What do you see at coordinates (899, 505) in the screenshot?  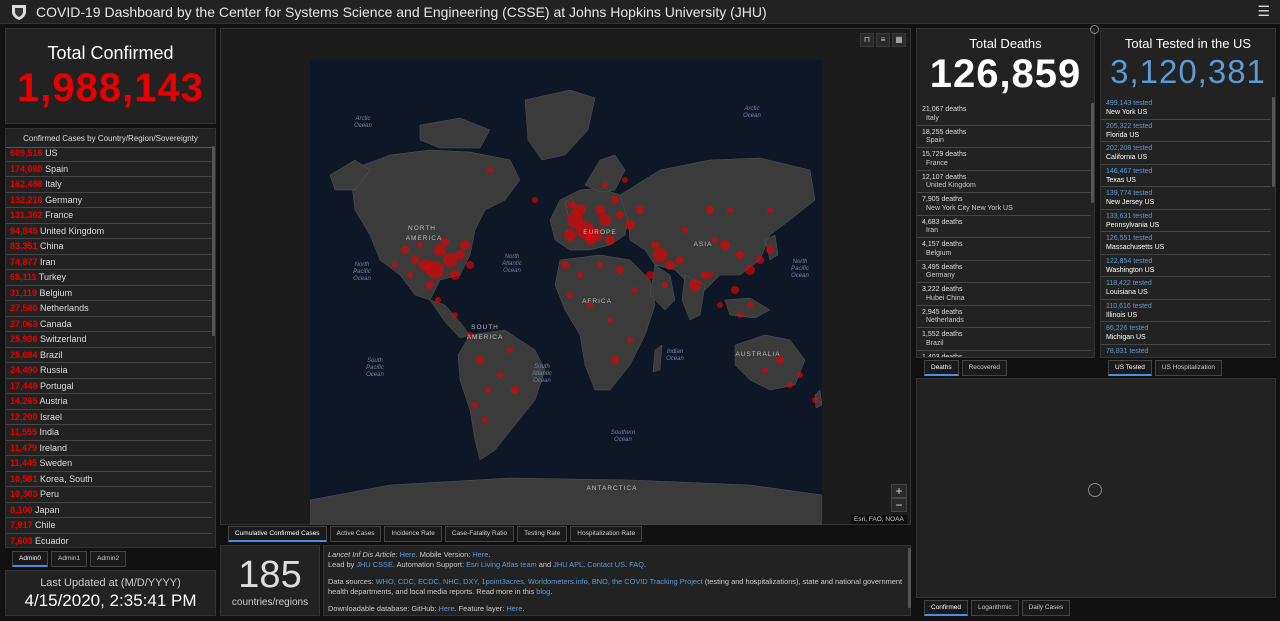 I see `zoom-out-button: −` at bounding box center [899, 505].